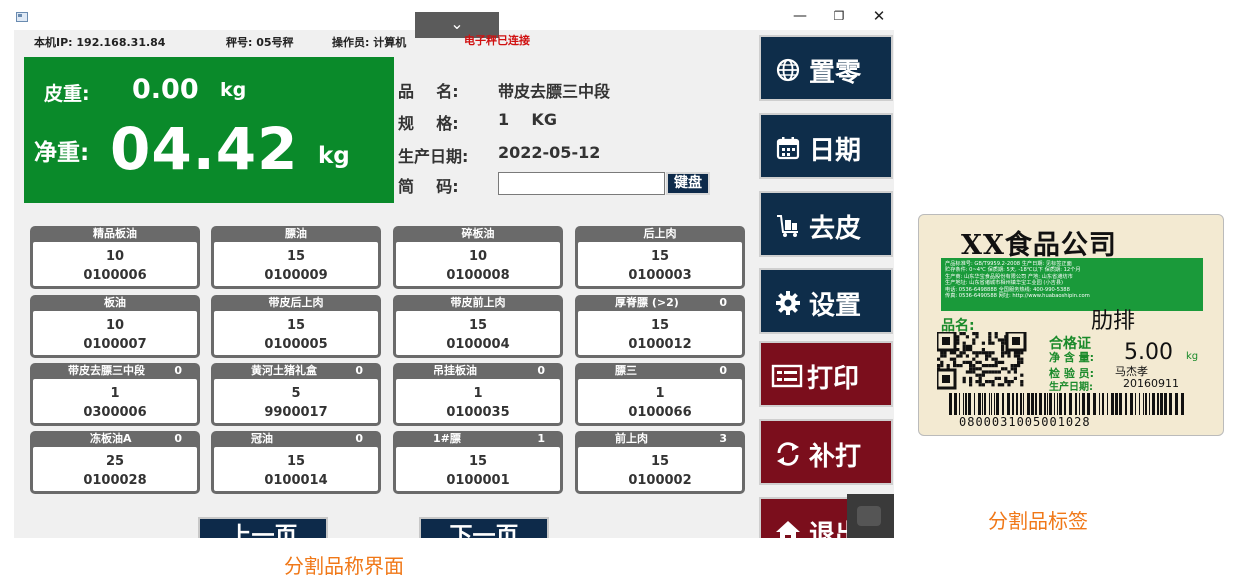 This screenshot has height=576, width=1247. What do you see at coordinates (284, 370) in the screenshot?
I see `product-cell-name: 黄河土猪礼盒` at bounding box center [284, 370].